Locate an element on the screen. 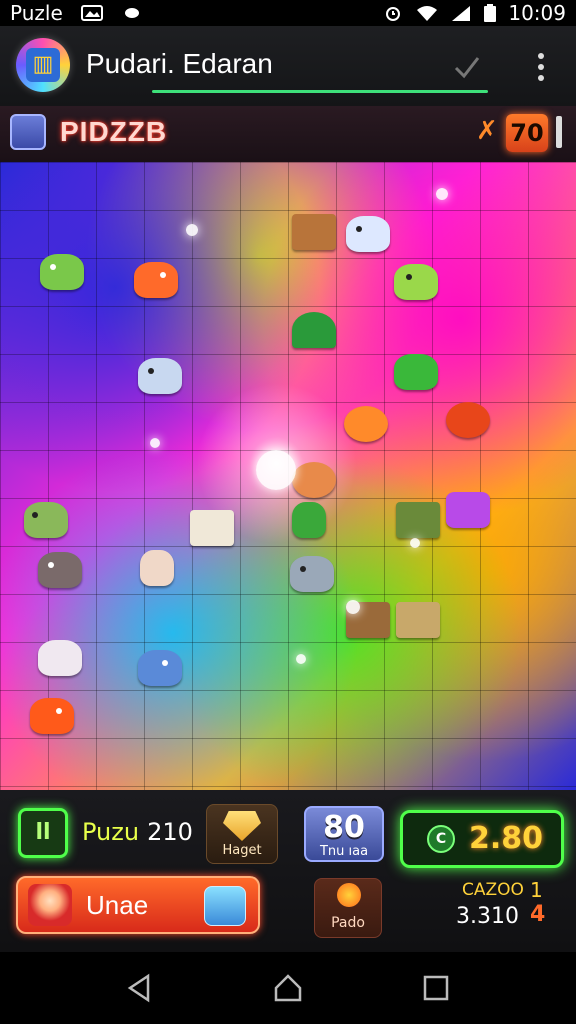 This screenshot has height=1024, width=576. character-avatar-icon is located at coordinates (50, 905).